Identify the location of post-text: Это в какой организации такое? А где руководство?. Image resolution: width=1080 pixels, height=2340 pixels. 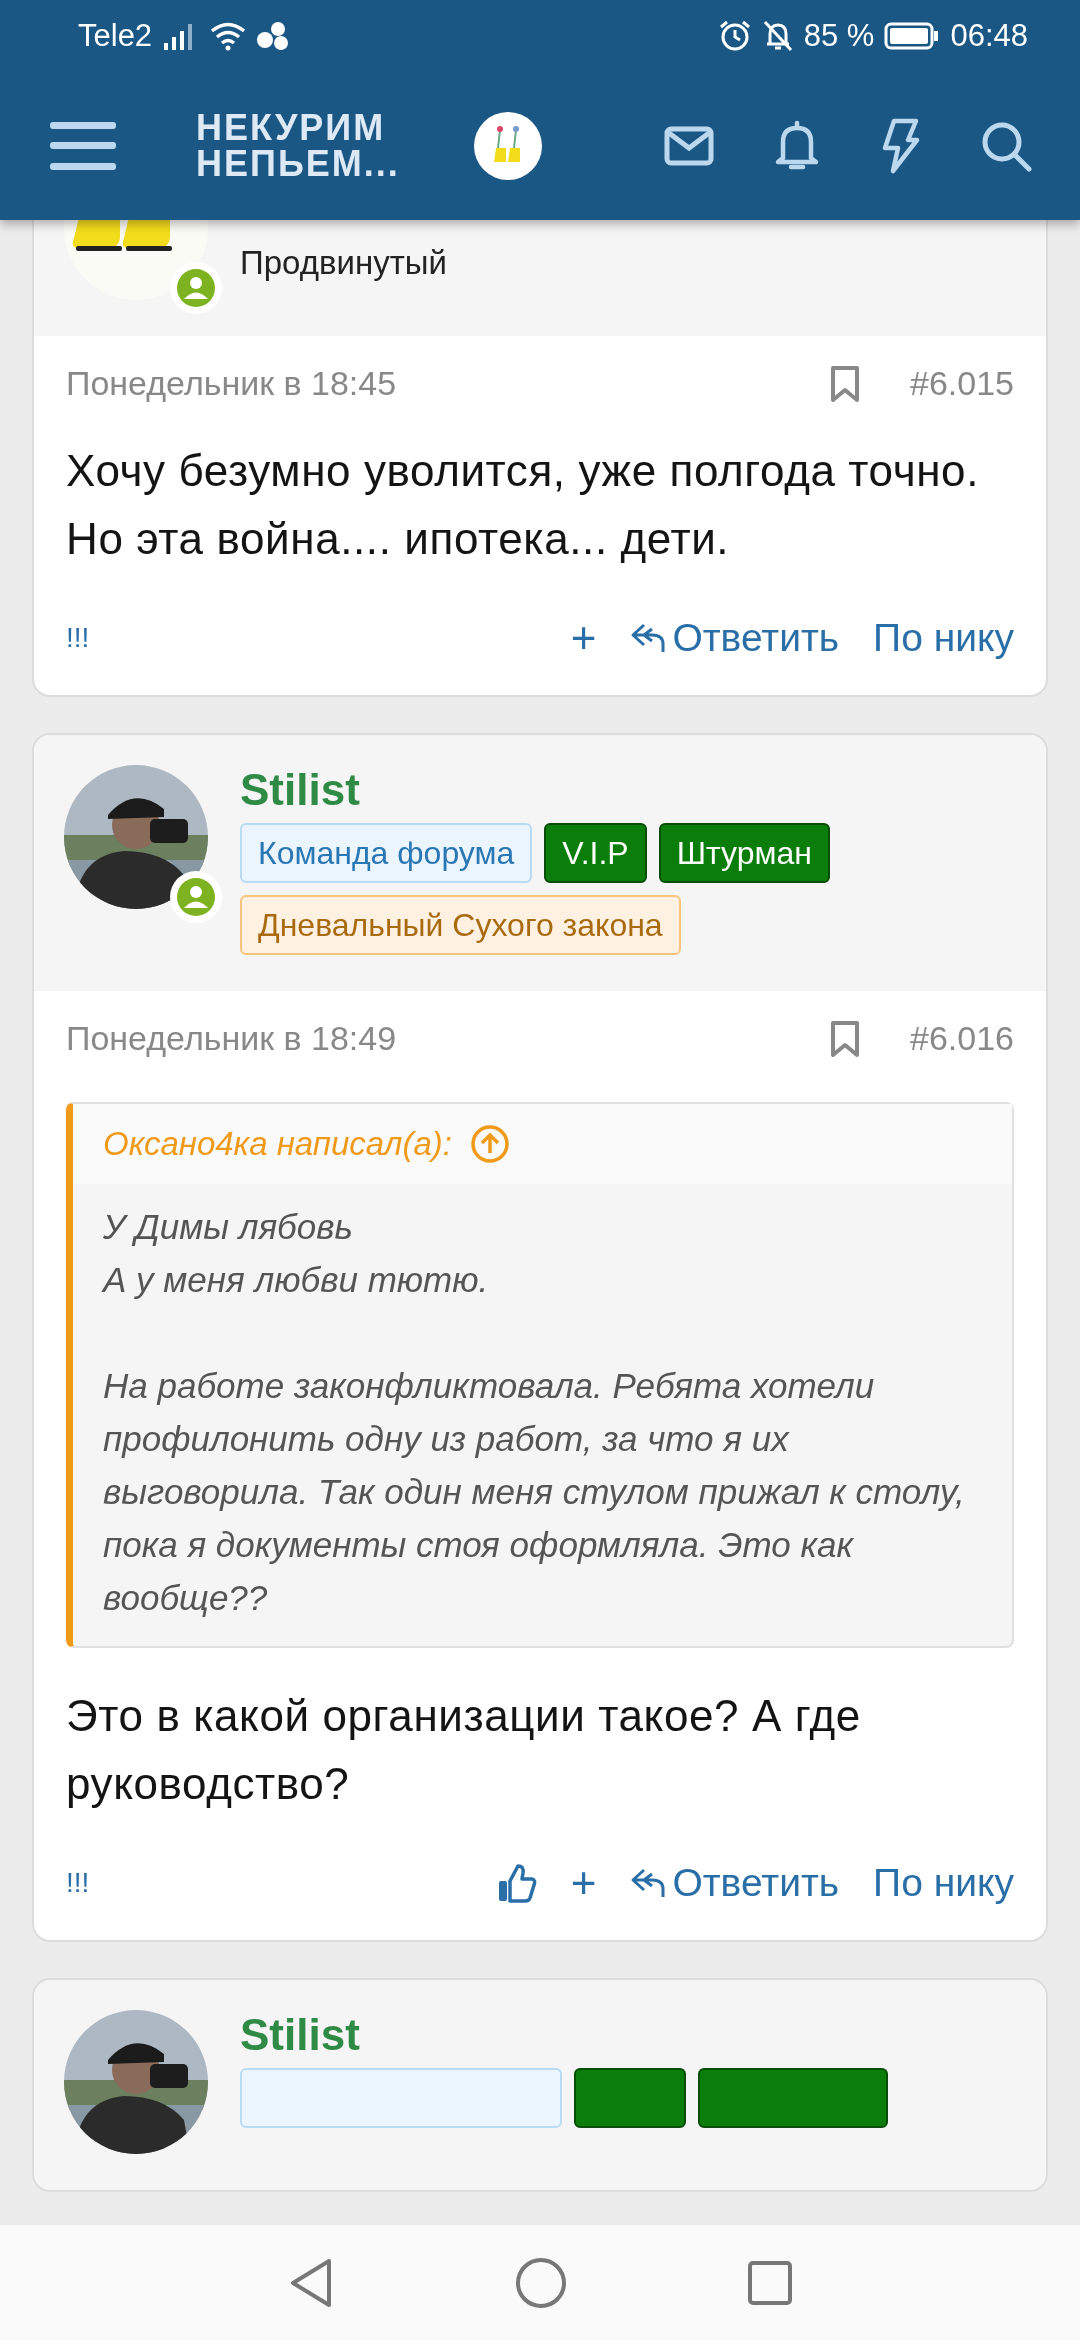
(464, 1750).